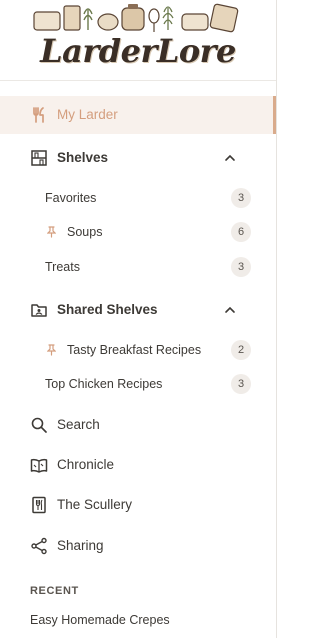  Describe the element at coordinates (100, 620) in the screenshot. I see `recent-item: Easy Homemade Crepes` at that location.